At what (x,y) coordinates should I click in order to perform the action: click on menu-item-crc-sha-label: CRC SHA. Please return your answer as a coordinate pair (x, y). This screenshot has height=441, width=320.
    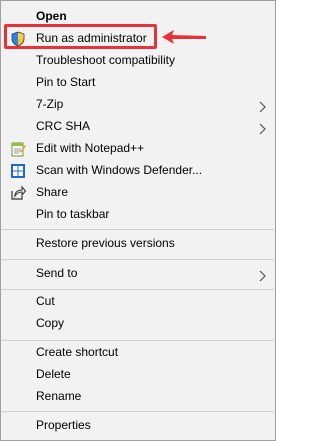
    Looking at the image, I should click on (63, 126).